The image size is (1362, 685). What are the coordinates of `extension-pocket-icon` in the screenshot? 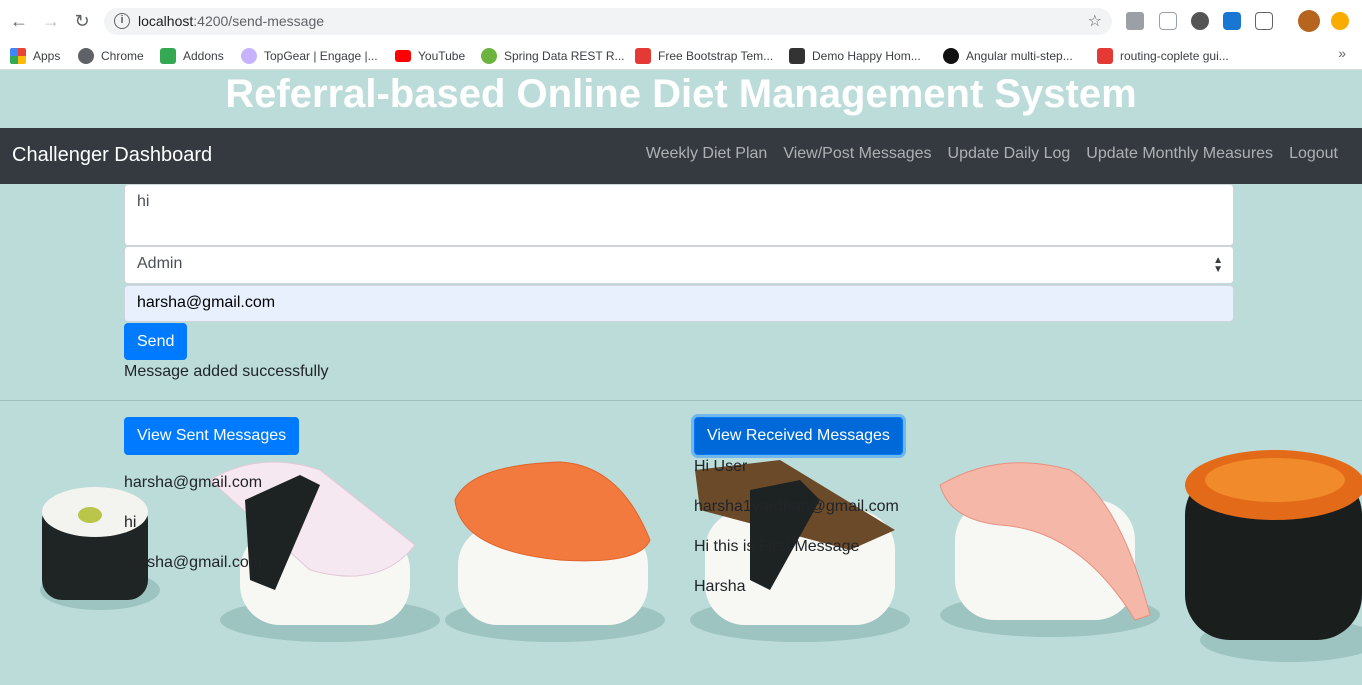 It's located at (1168, 21).